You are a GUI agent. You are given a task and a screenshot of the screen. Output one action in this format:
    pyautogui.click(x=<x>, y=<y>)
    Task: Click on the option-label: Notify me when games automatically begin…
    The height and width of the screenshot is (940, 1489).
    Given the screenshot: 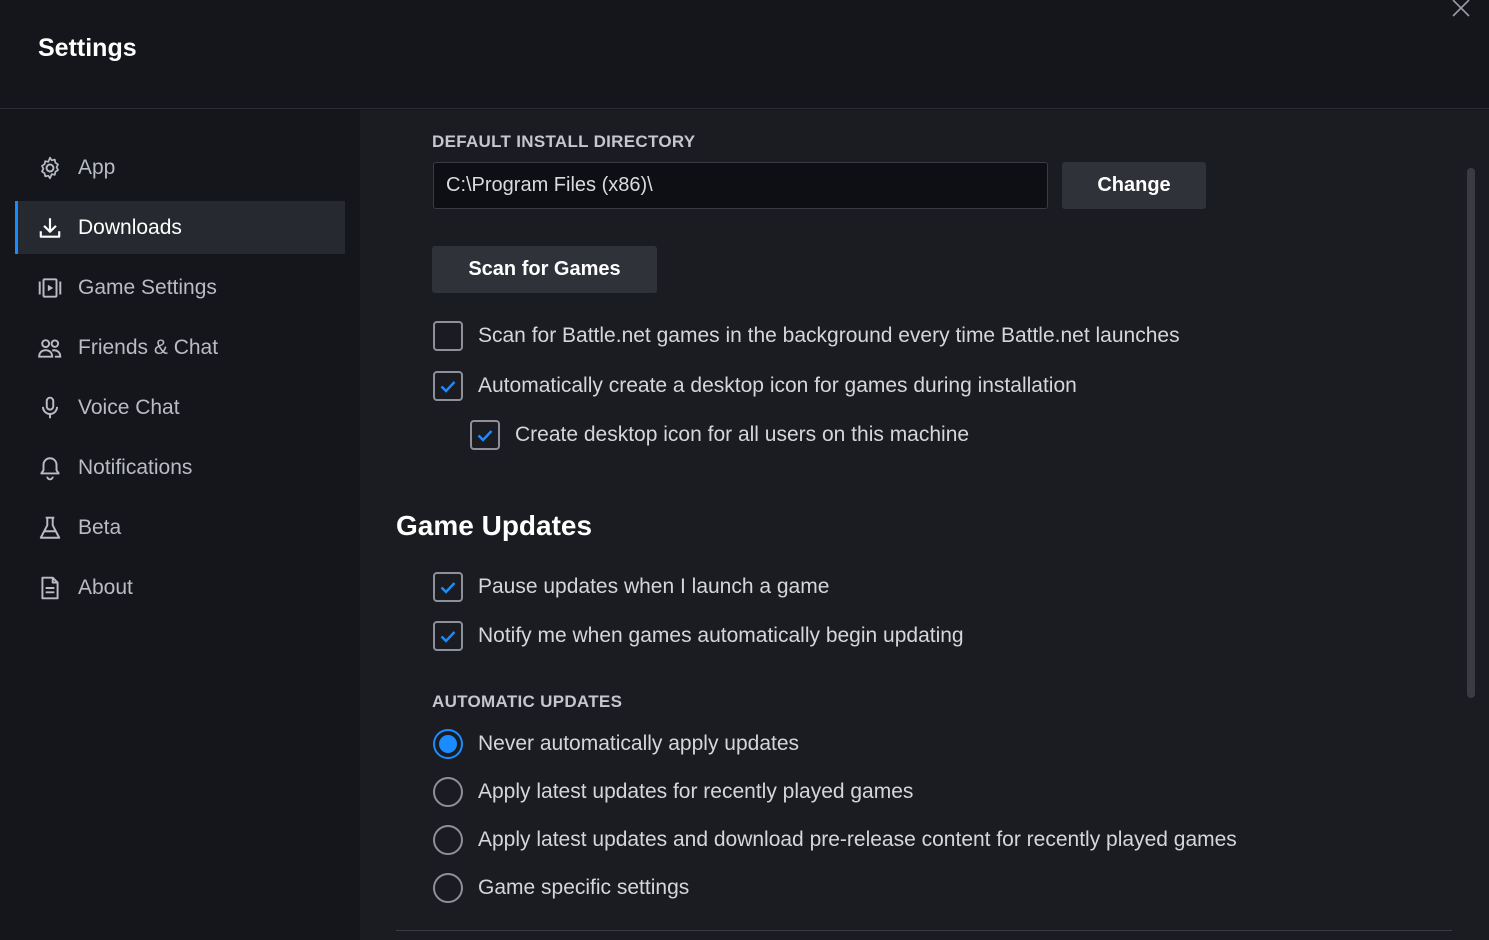 What is the action you would take?
    pyautogui.click(x=721, y=635)
    